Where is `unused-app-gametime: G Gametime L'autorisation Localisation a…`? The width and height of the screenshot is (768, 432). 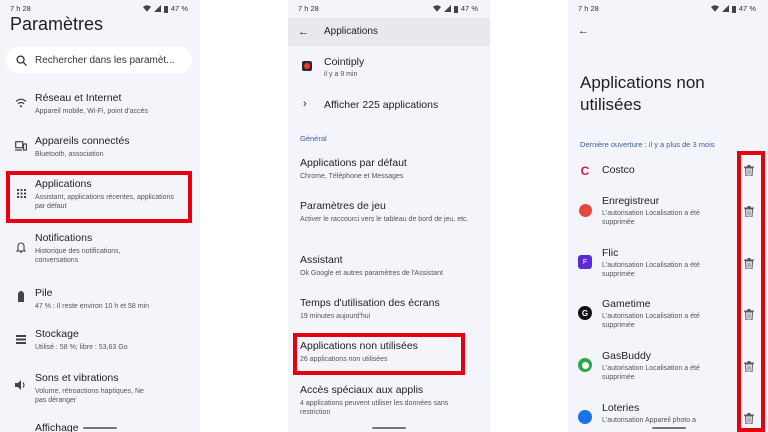
unused-app-gametime: G Gametime L'autorisation Localisation a… is located at coordinates (668, 318).